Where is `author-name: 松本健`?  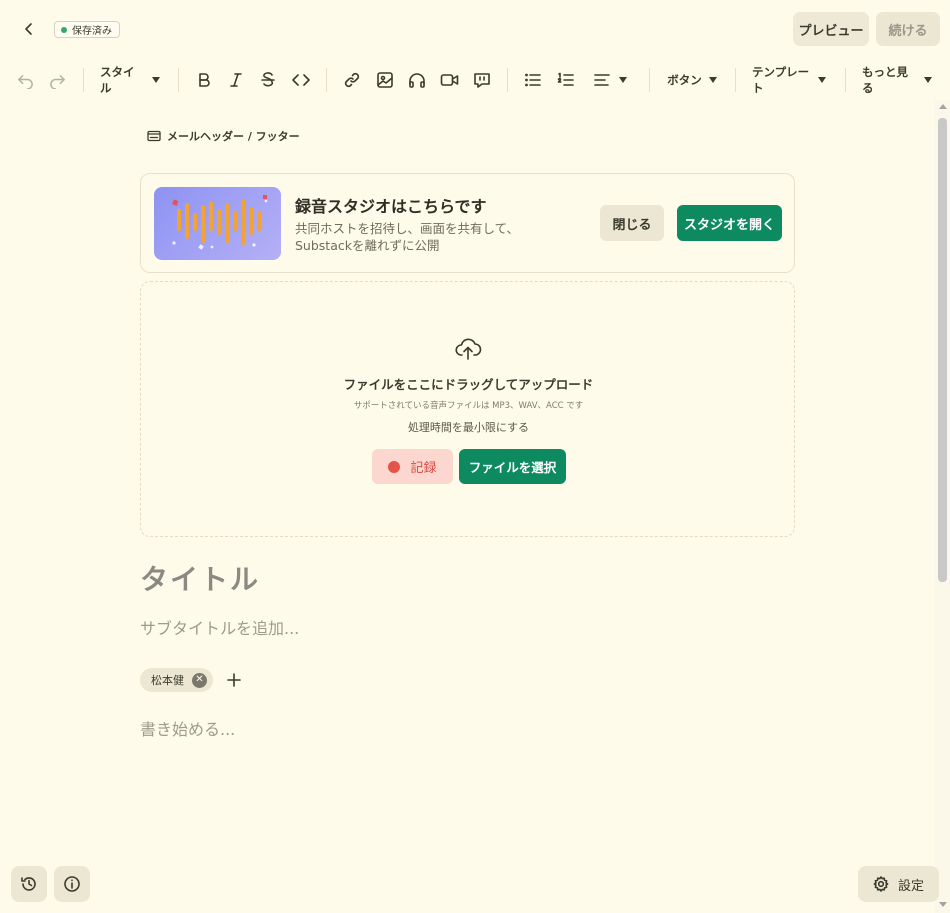 author-name: 松本健 is located at coordinates (167, 680).